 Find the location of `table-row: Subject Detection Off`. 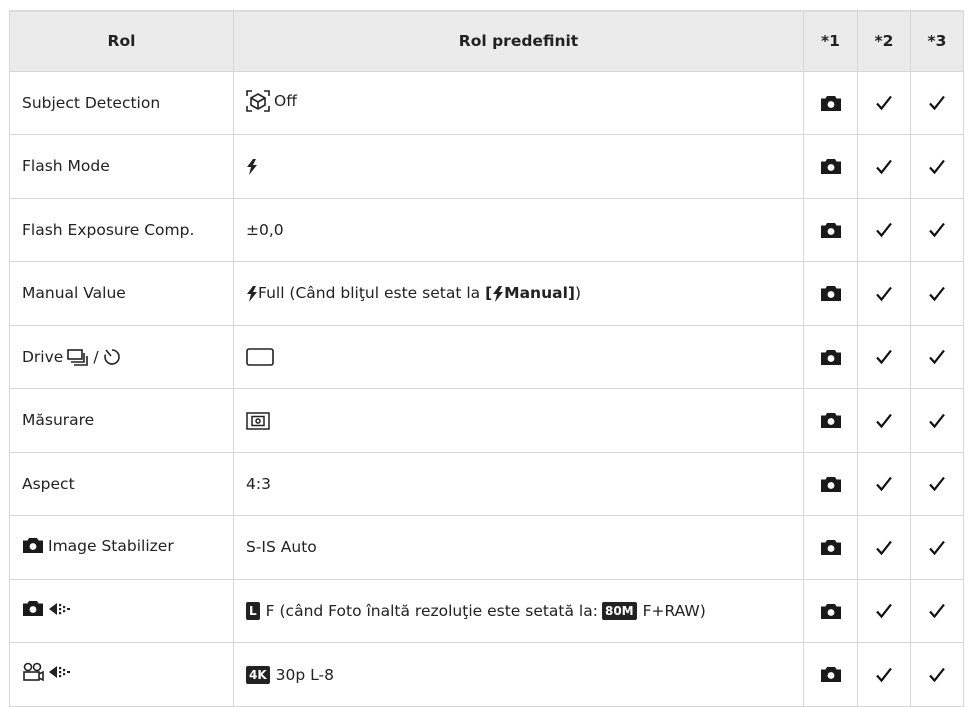

table-row: Subject Detection Off is located at coordinates (486, 102).